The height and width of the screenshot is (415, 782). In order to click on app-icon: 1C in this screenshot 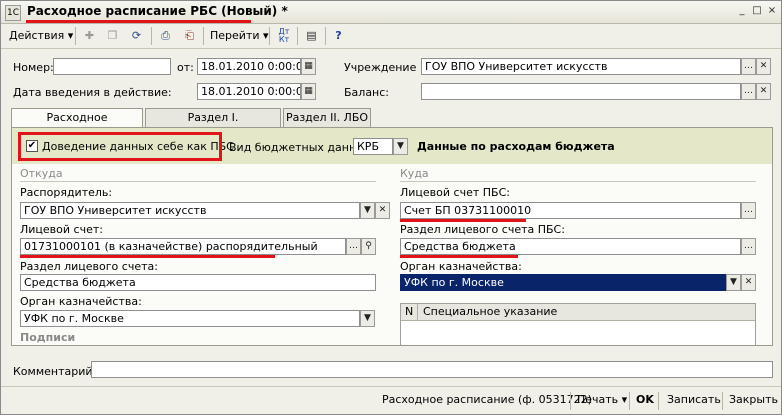, I will do `click(13, 13)`.